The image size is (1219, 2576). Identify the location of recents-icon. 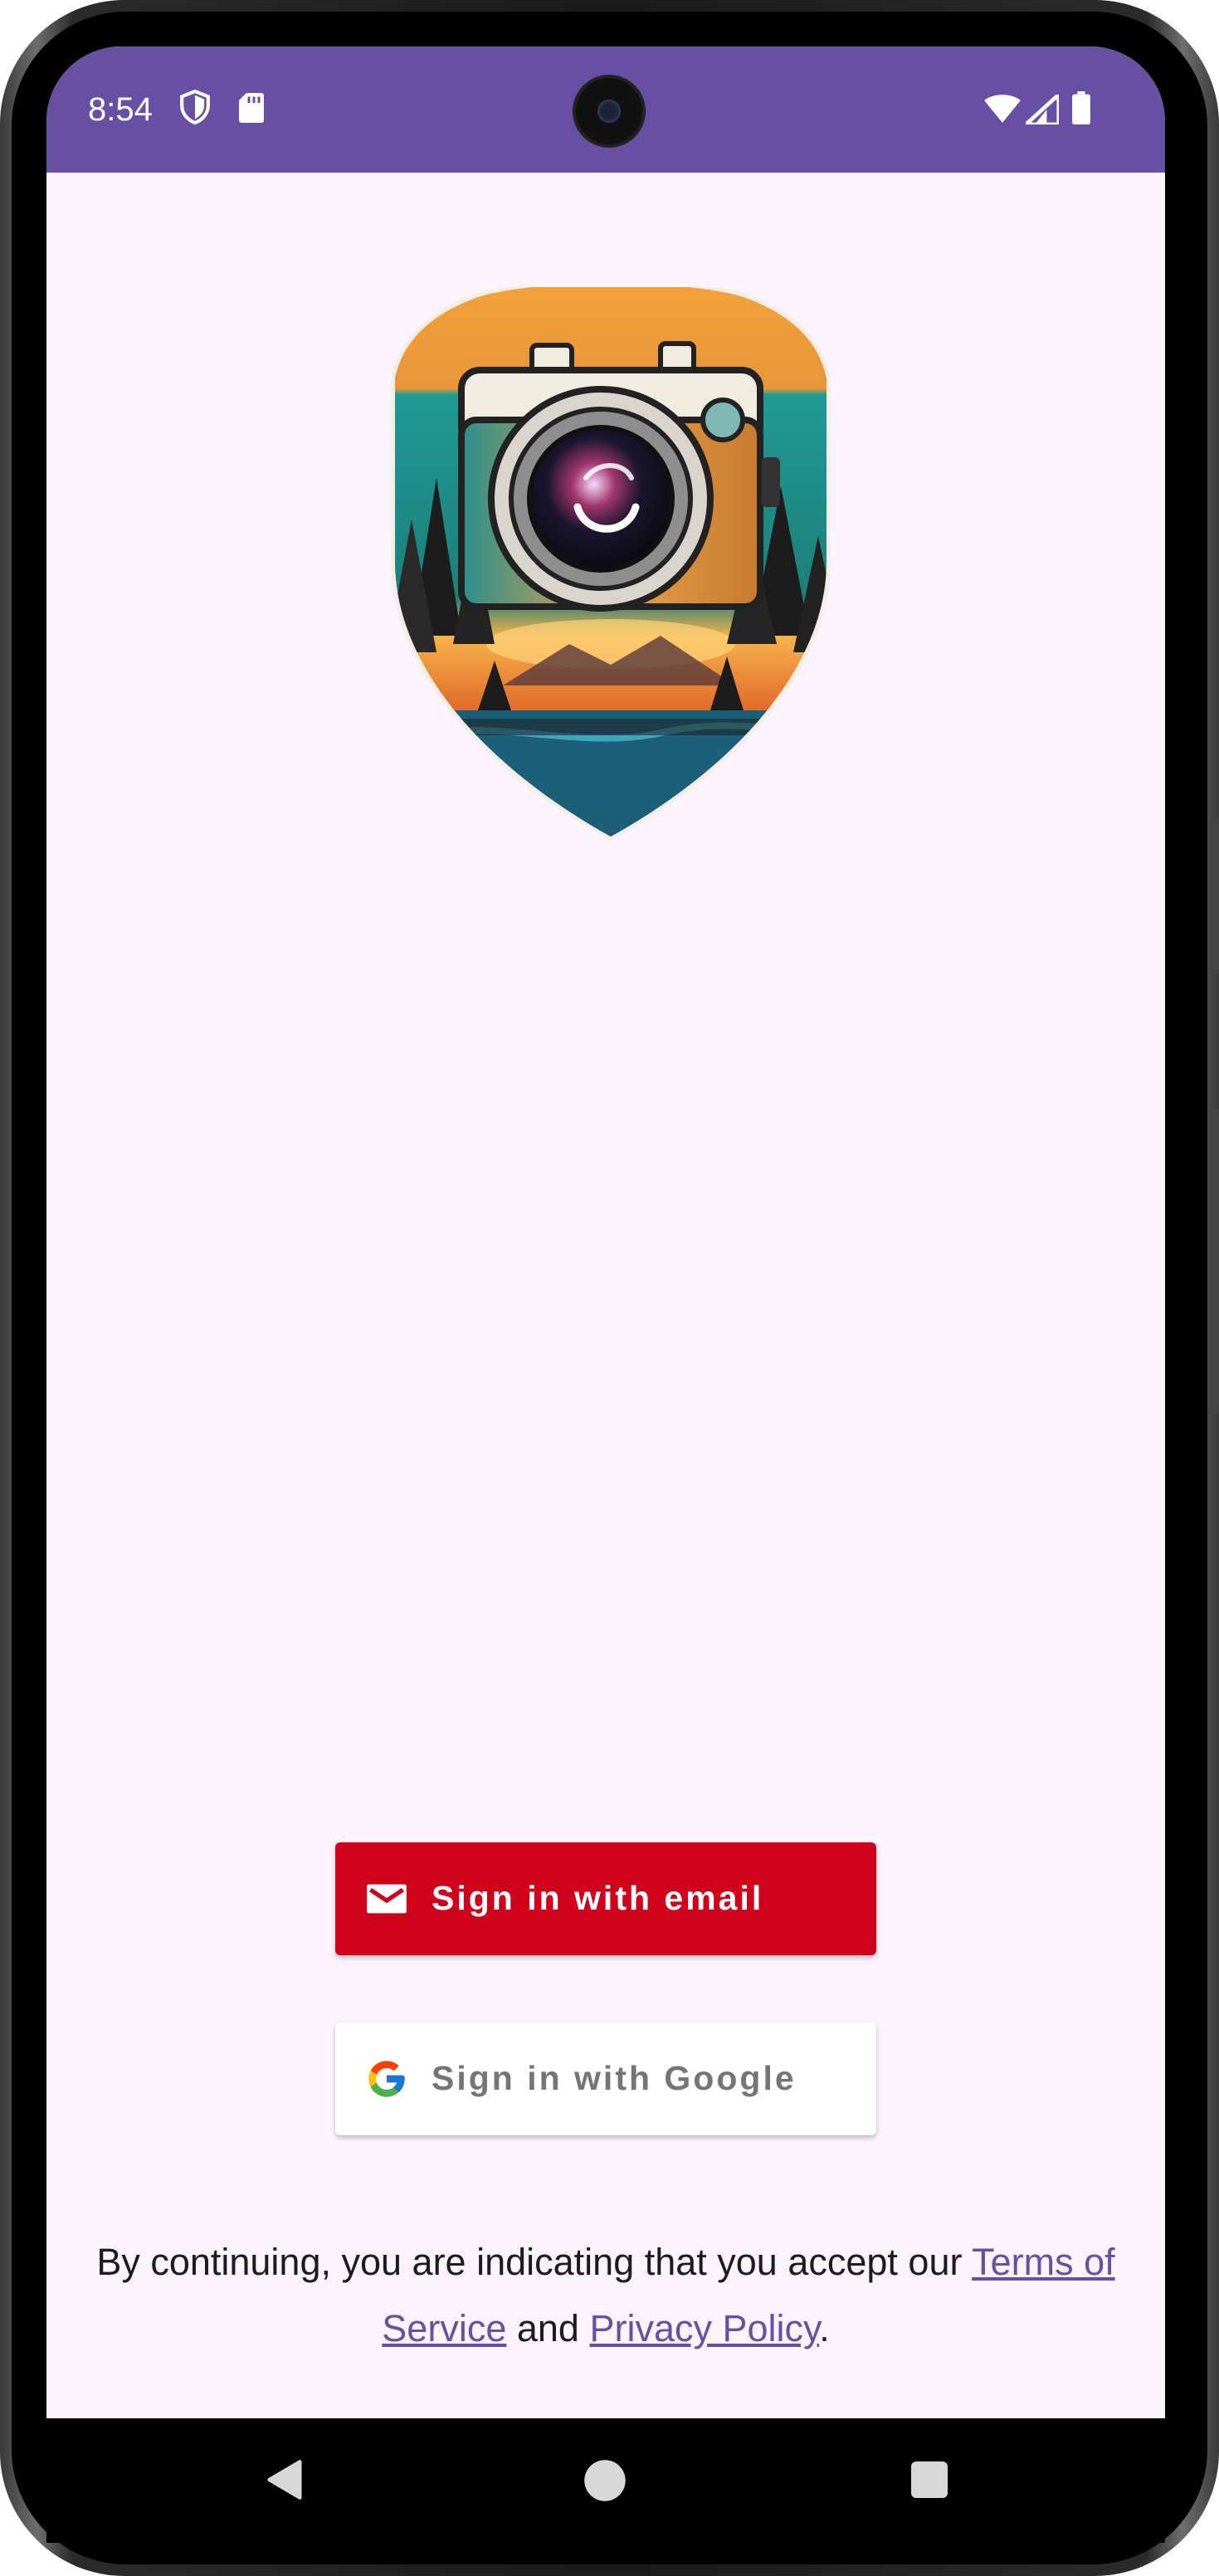
(929, 2482).